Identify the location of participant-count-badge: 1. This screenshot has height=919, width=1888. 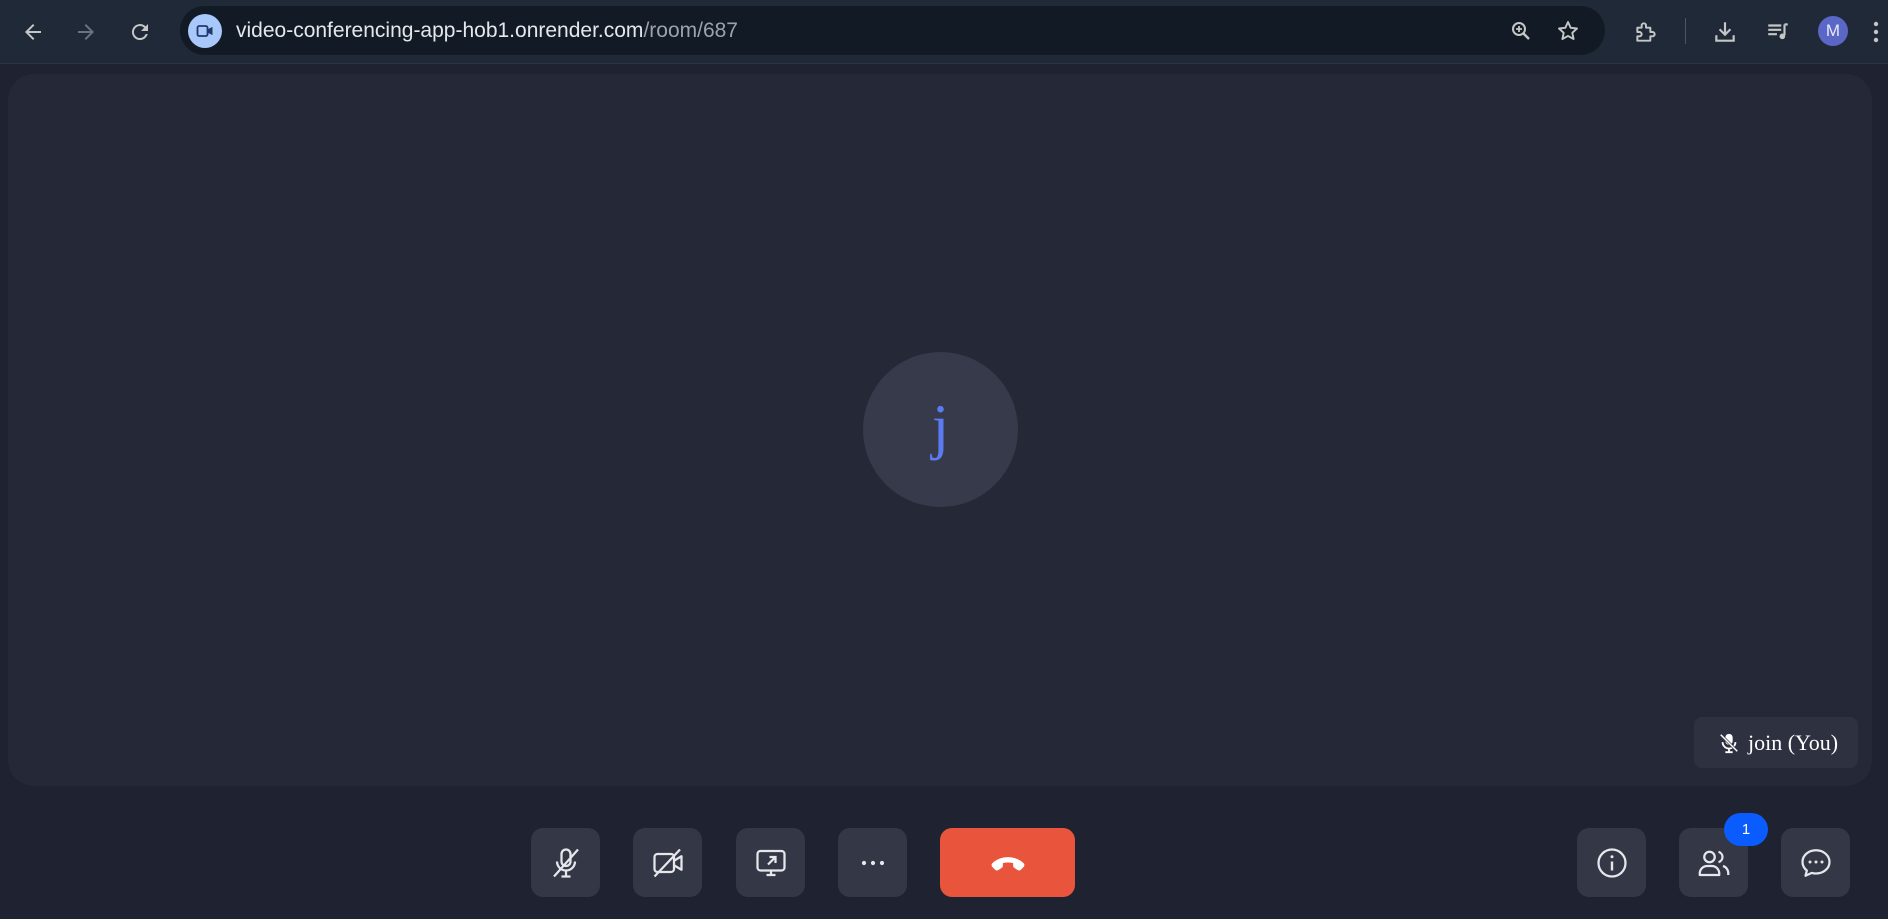
(1746, 829).